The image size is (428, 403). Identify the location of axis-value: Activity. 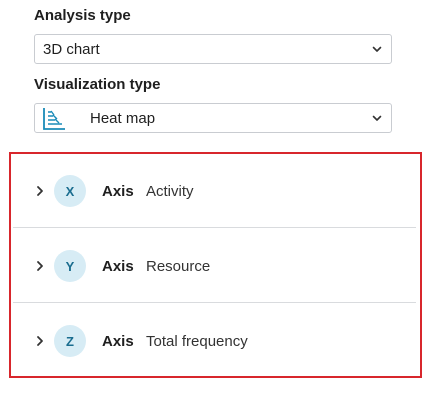
(170, 191).